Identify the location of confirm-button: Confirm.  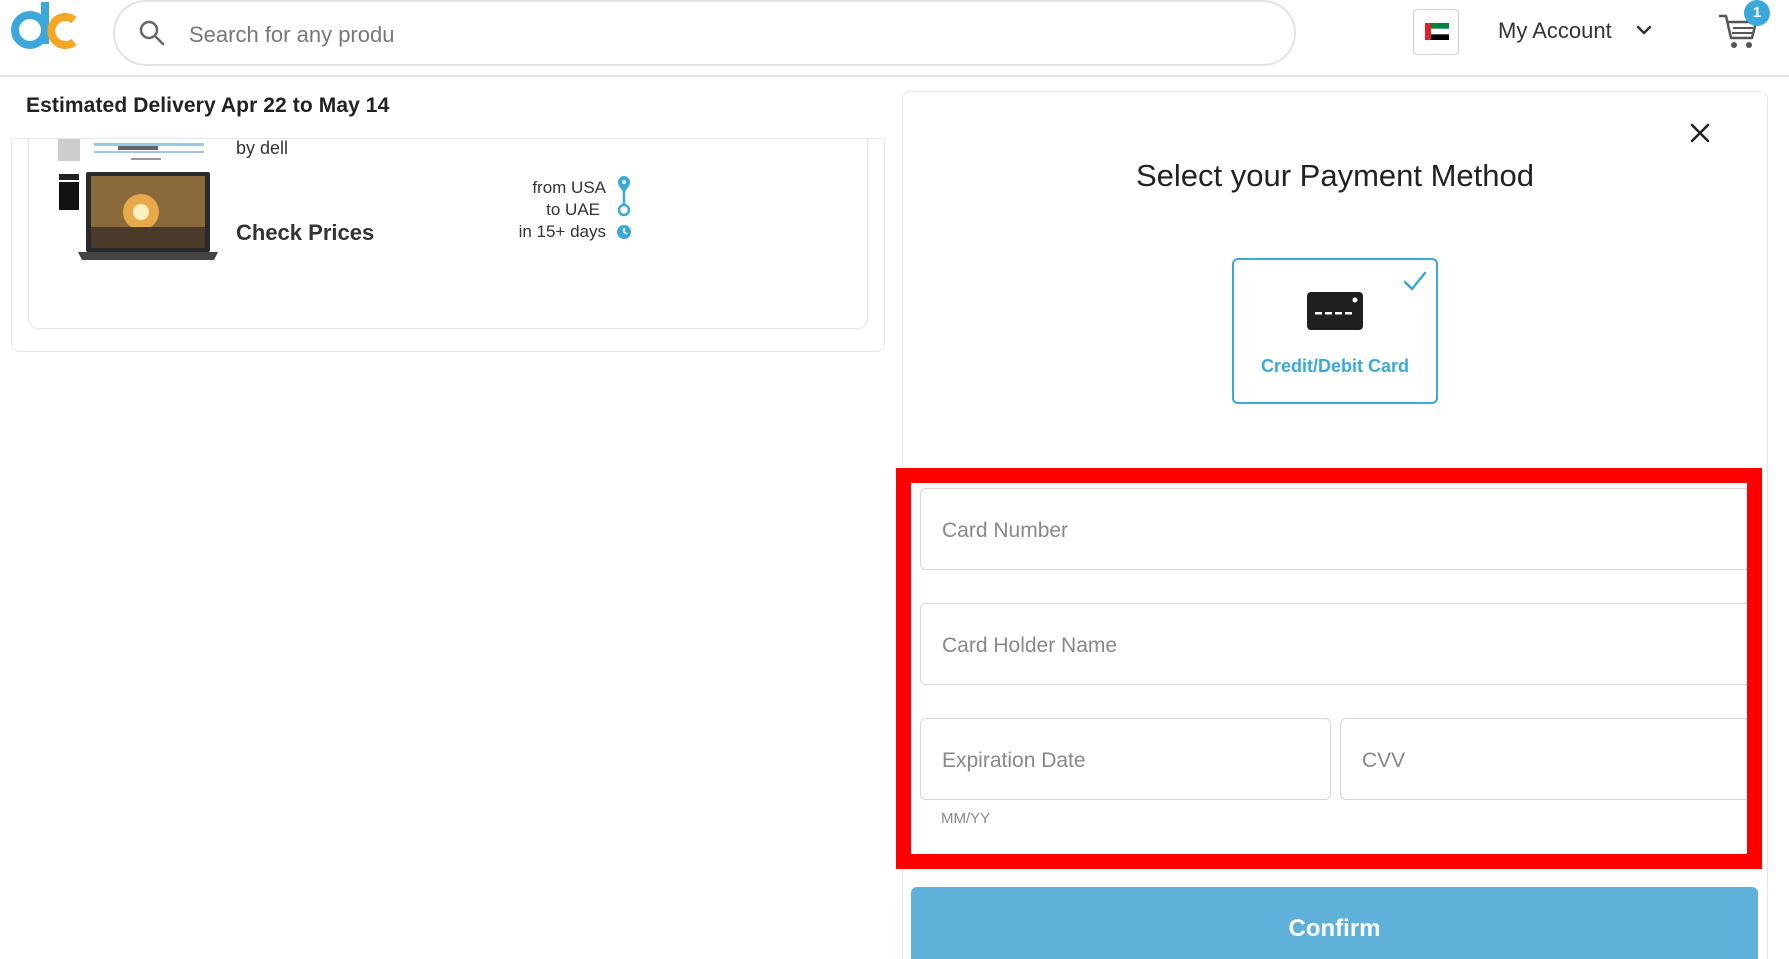
(1334, 923).